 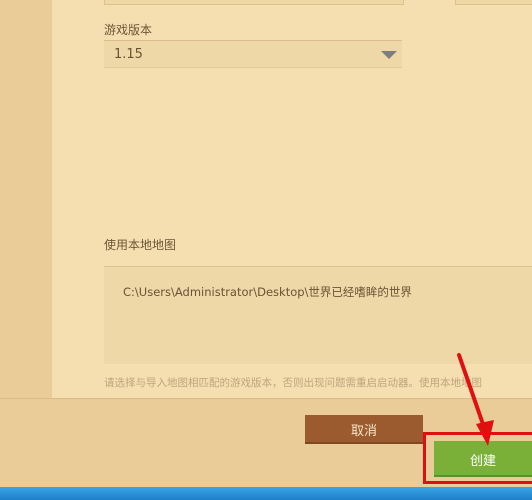 I want to click on chevron-down-icon, so click(x=389, y=55).